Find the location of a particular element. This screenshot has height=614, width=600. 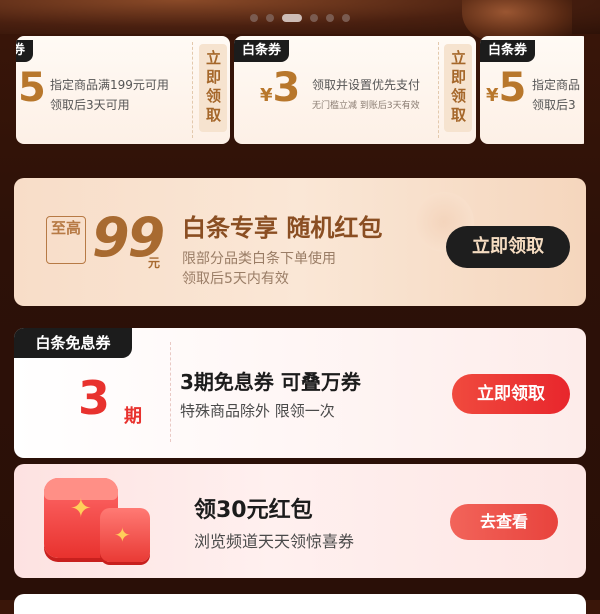

carousel-indicator is located at coordinates (300, 18).